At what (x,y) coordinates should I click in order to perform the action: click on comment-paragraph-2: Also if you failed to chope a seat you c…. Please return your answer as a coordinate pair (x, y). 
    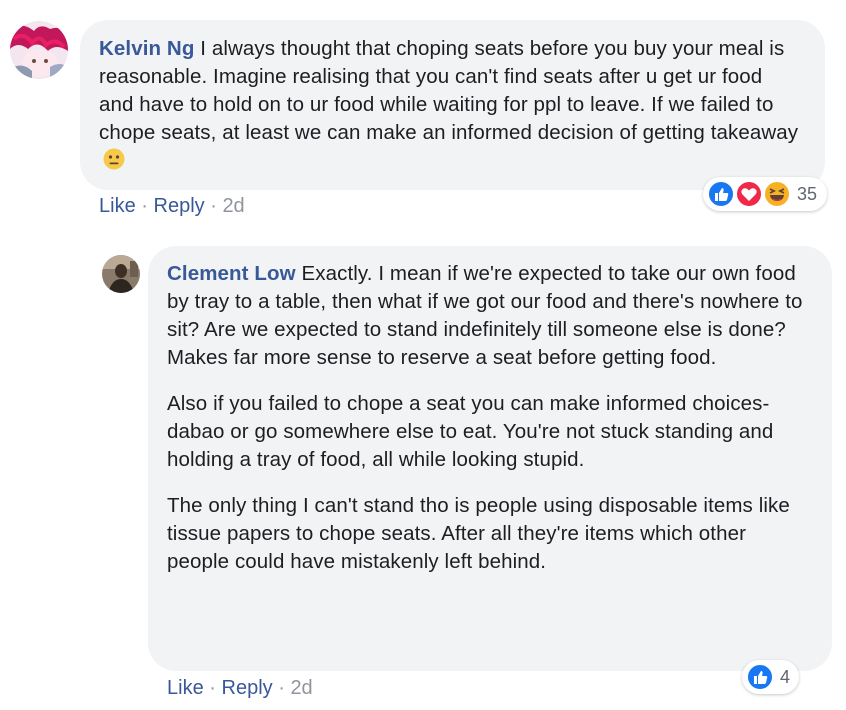
    Looking at the image, I should click on (470, 431).